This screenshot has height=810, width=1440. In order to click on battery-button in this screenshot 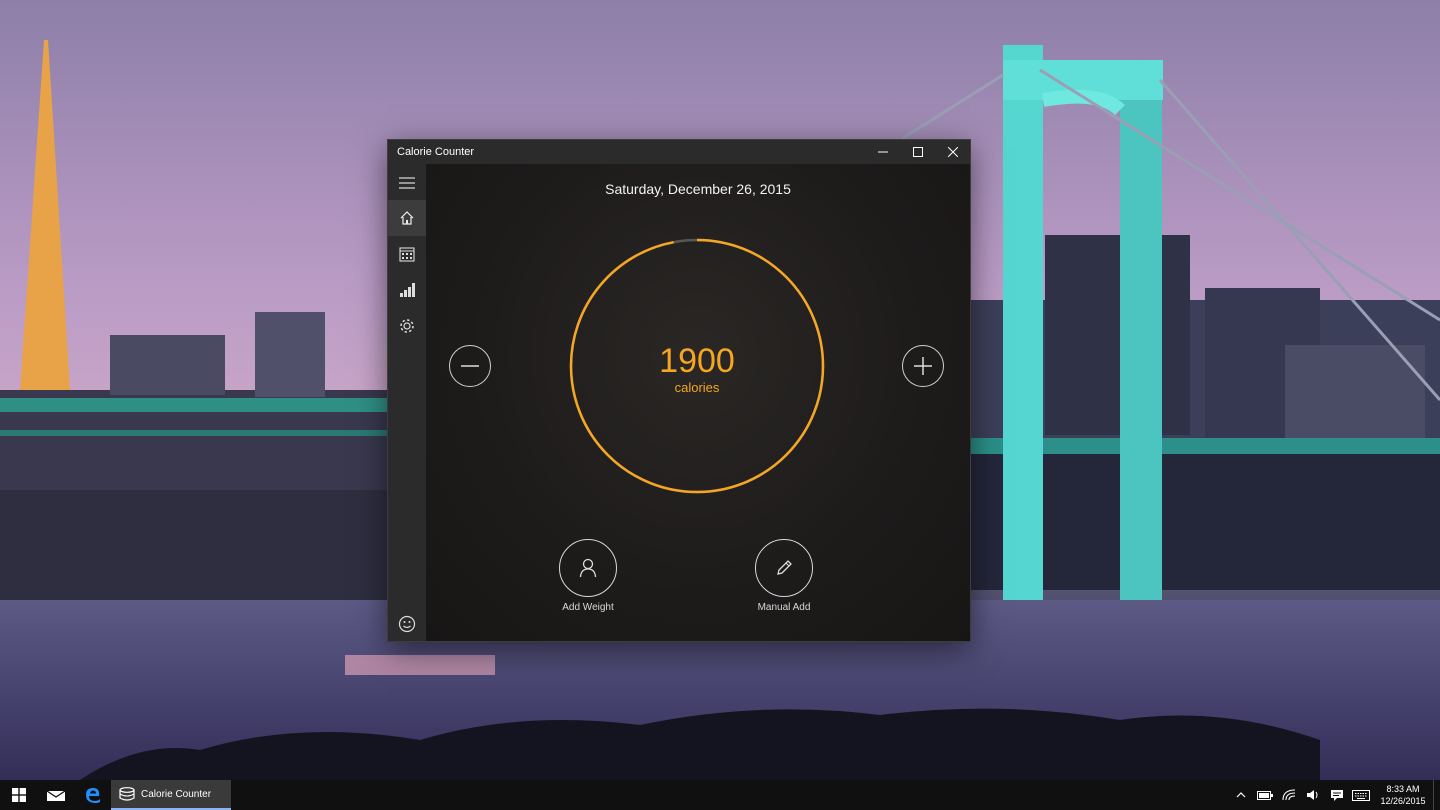, I will do `click(1265, 795)`.